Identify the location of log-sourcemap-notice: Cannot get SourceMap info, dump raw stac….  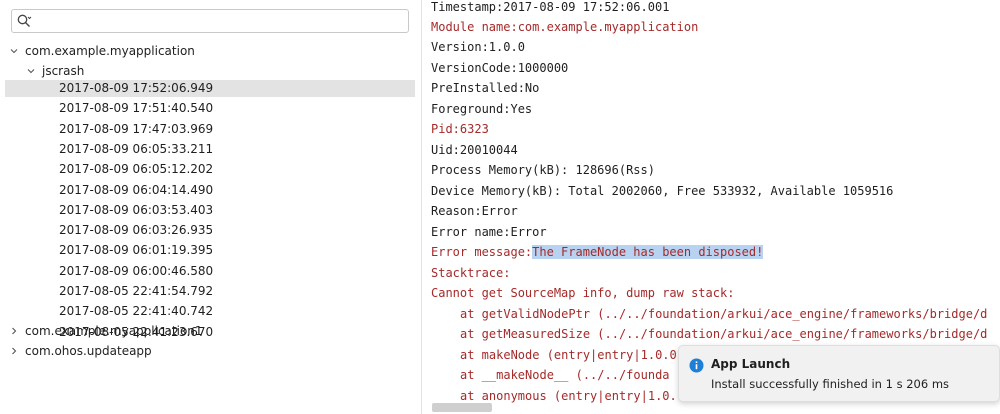
(583, 293).